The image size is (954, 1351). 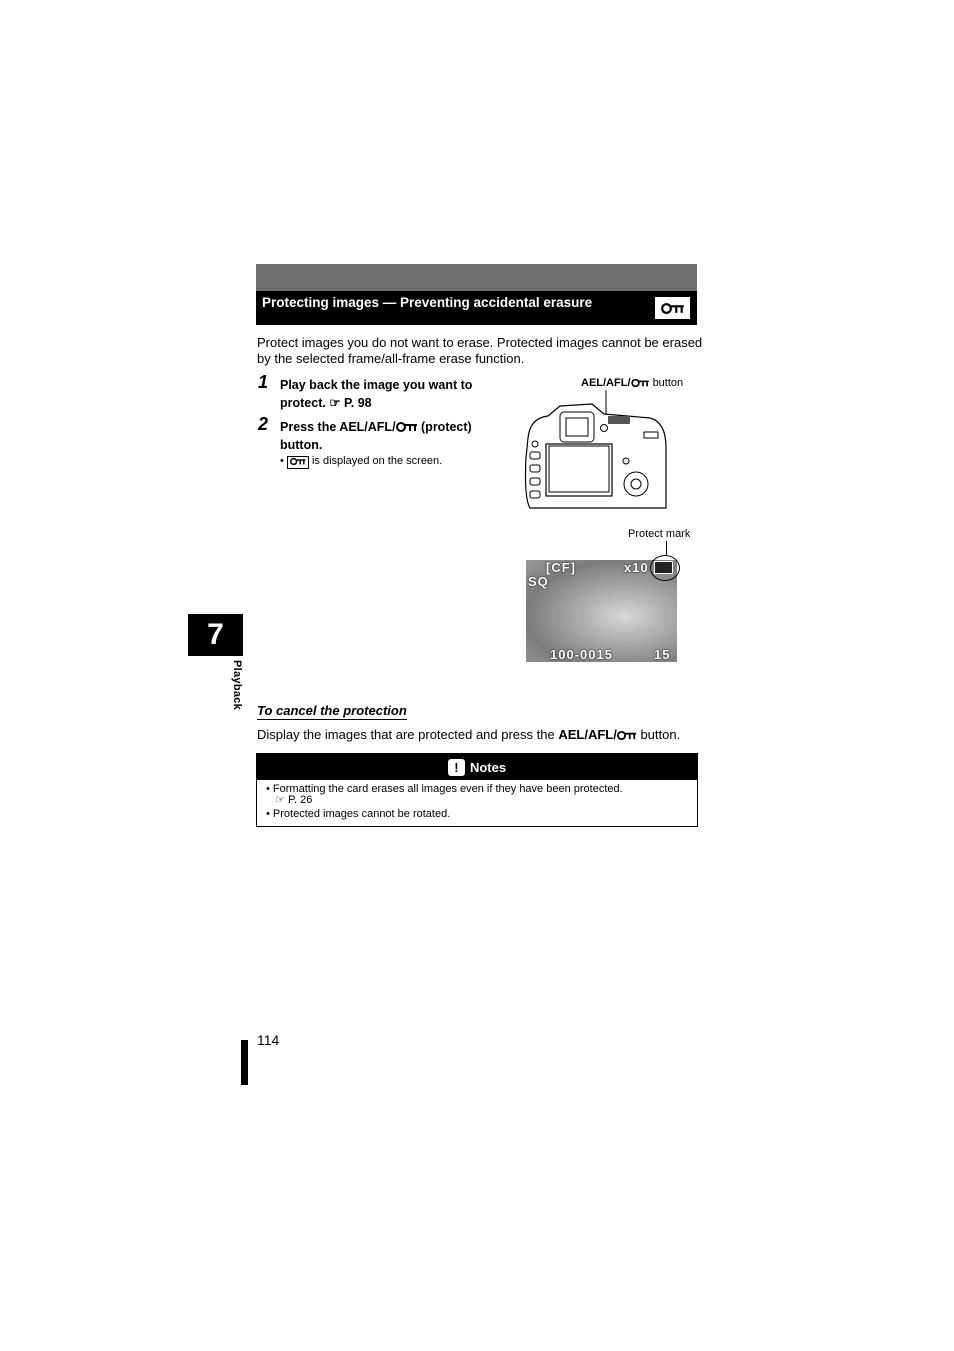 I want to click on step-number: 2, so click(x=263, y=424).